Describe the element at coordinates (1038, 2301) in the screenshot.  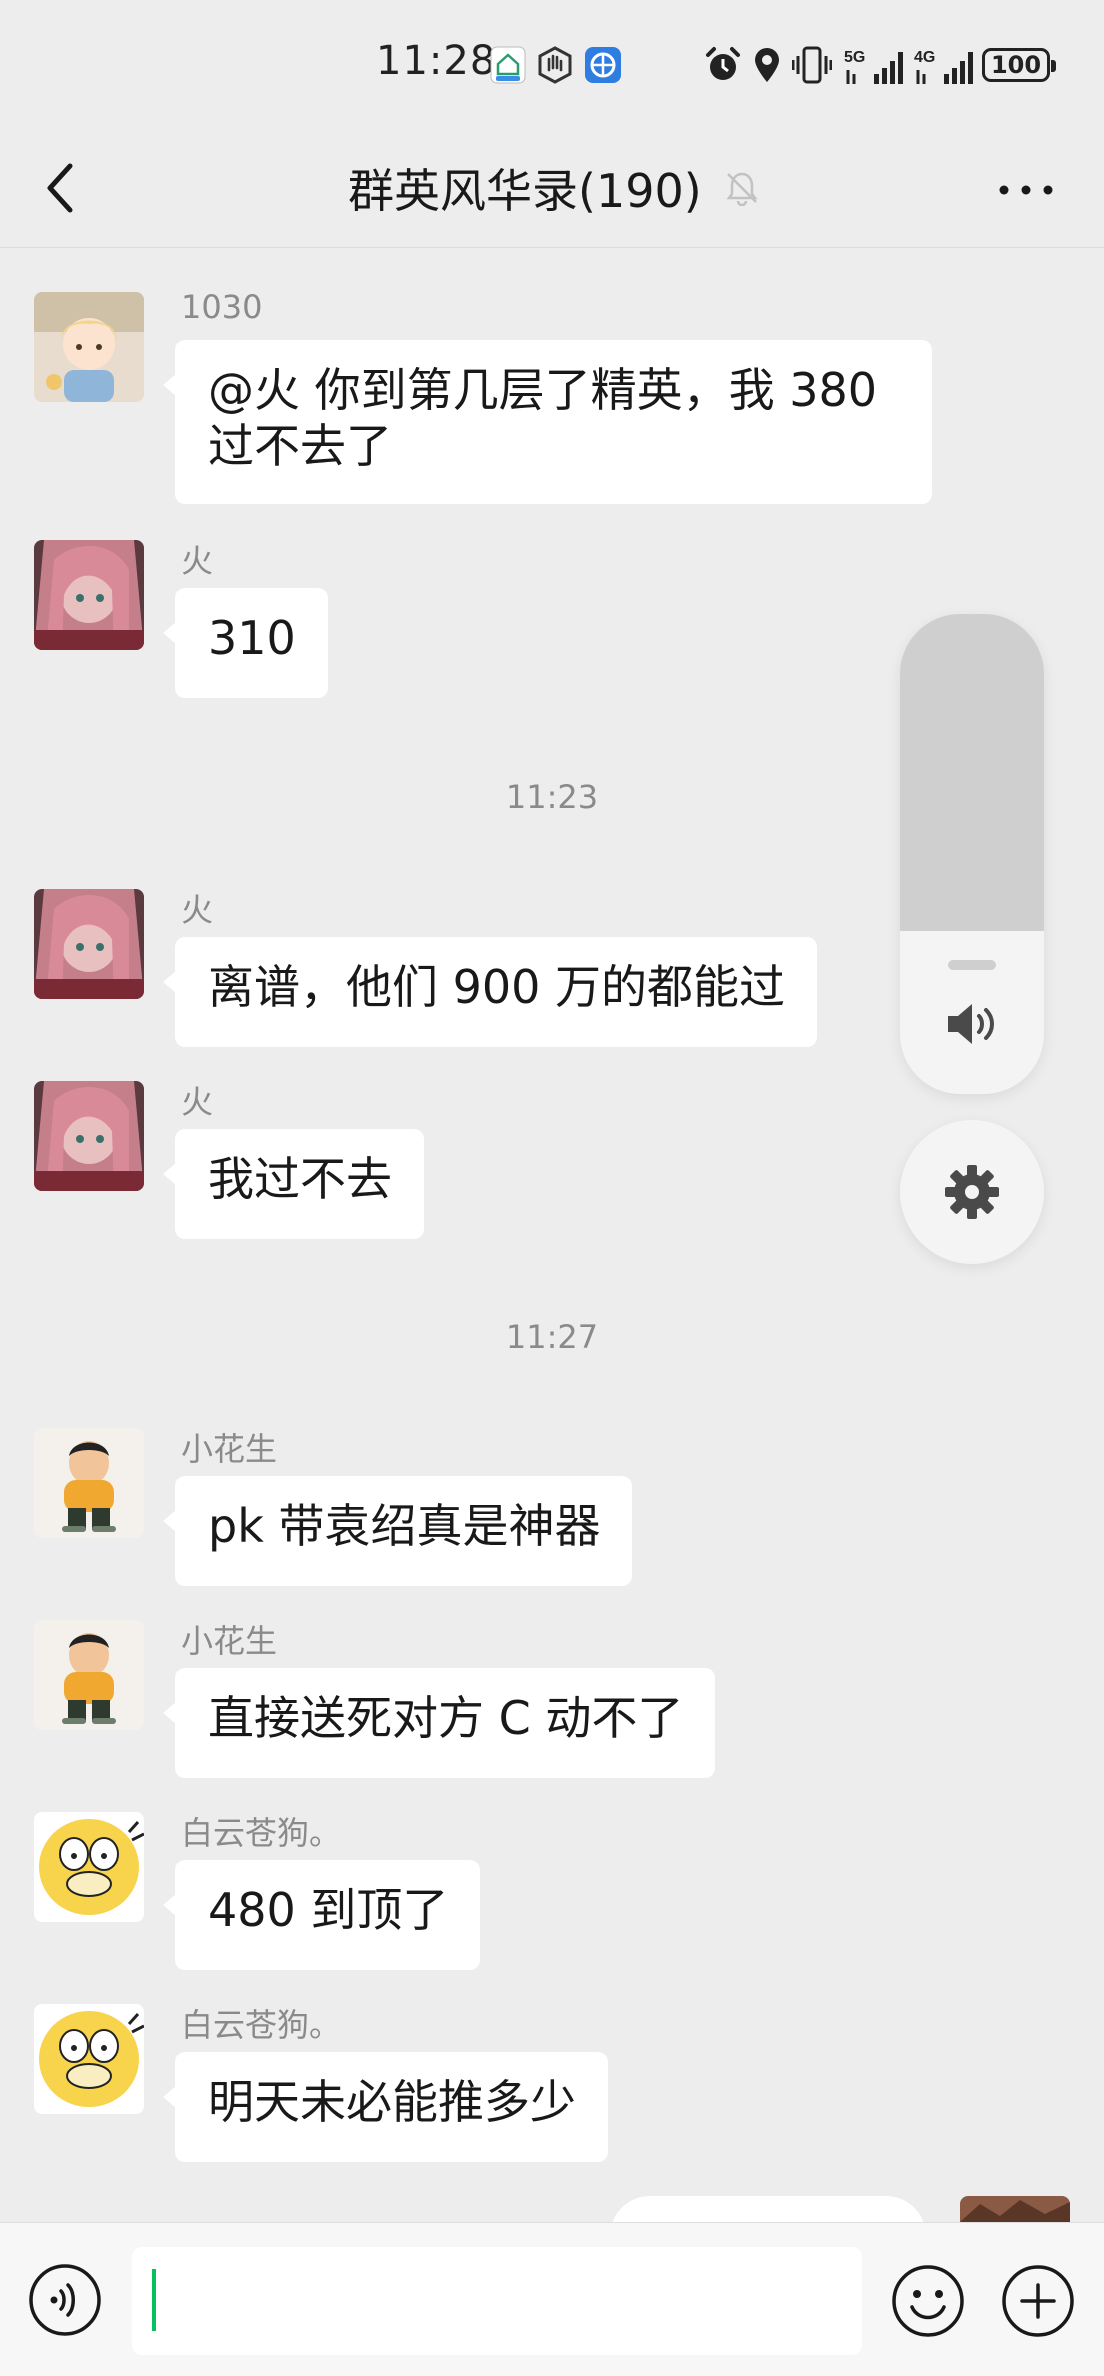
I see `plus-icon` at that location.